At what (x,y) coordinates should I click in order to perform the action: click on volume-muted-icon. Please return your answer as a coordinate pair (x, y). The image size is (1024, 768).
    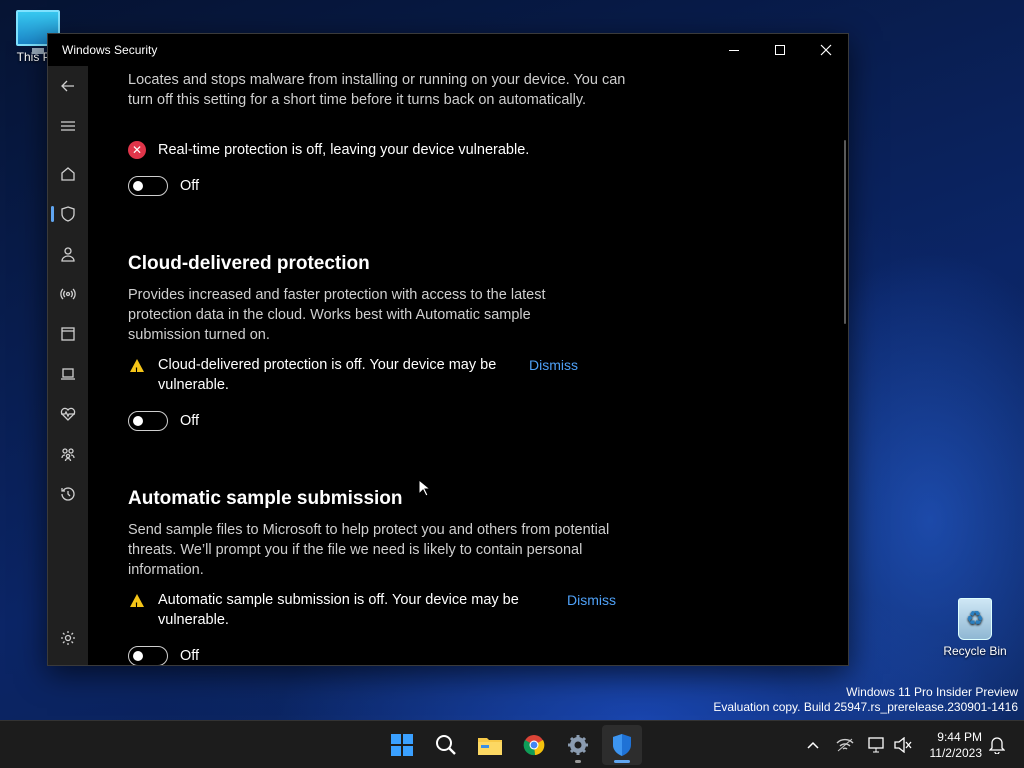
    Looking at the image, I should click on (903, 745).